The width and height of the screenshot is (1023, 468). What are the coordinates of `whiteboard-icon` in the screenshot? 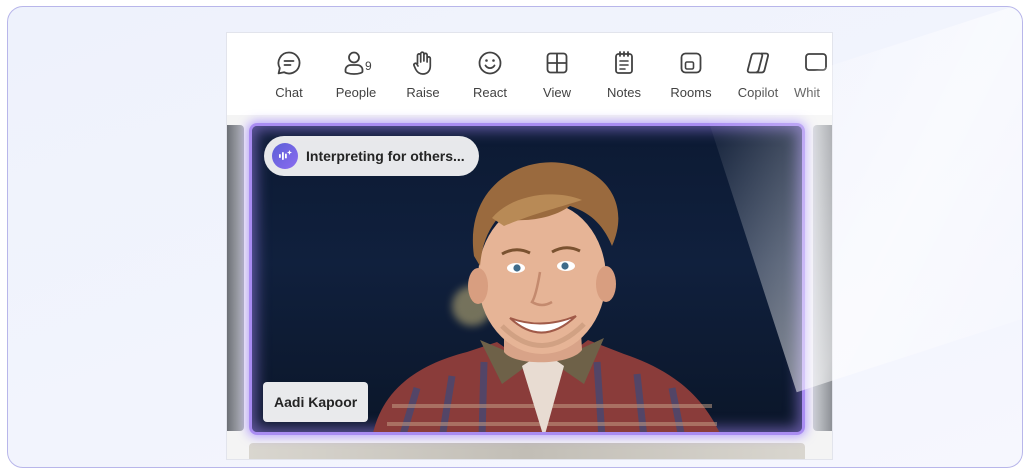 It's located at (816, 62).